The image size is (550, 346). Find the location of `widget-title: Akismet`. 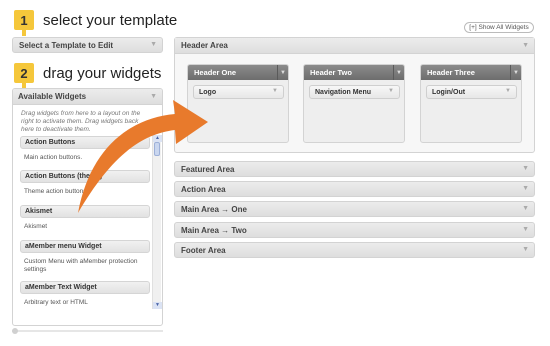

widget-title: Akismet is located at coordinates (85, 211).